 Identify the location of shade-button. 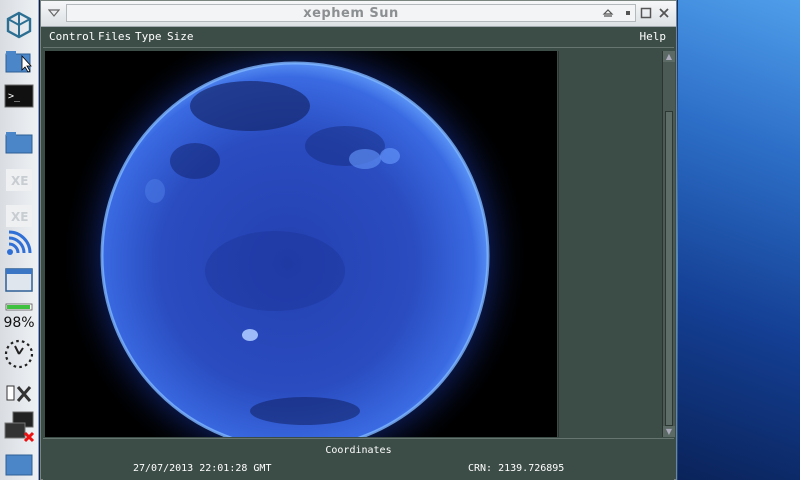
(608, 13).